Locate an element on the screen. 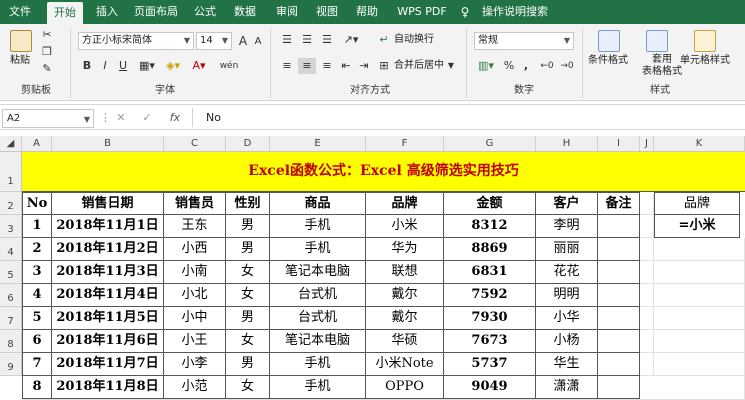 The height and width of the screenshot is (400, 745). column-header: D is located at coordinates (248, 144).